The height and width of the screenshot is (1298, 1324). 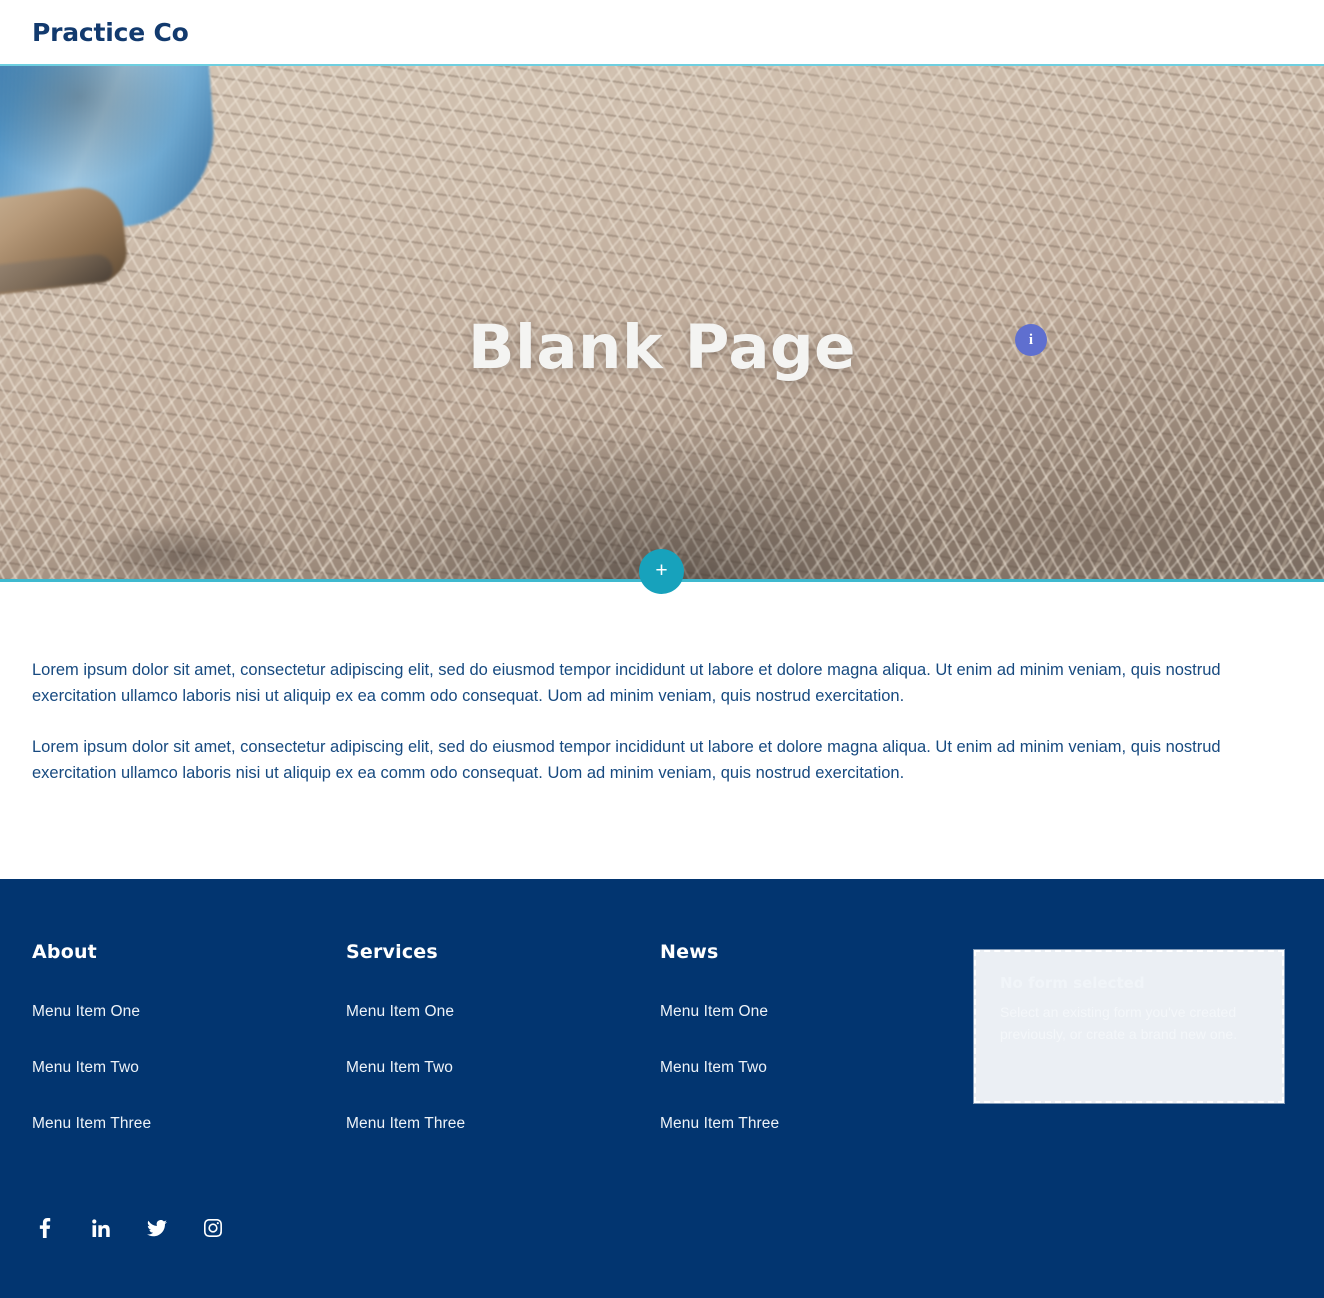 What do you see at coordinates (817, 1068) in the screenshot?
I see `footer-link-news-2: Menu Item Two` at bounding box center [817, 1068].